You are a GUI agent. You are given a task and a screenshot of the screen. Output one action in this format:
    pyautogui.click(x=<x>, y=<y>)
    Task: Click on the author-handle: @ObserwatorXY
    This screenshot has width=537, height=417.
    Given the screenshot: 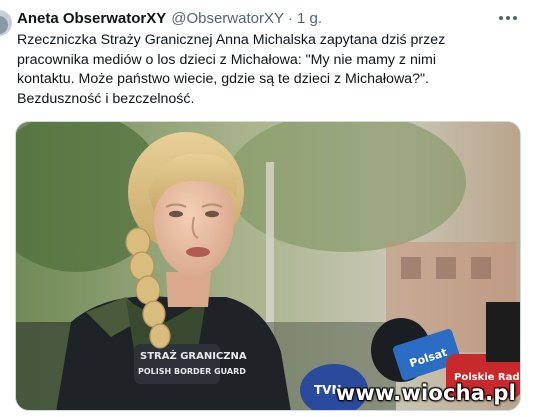 What is the action you would take?
    pyautogui.click(x=227, y=18)
    